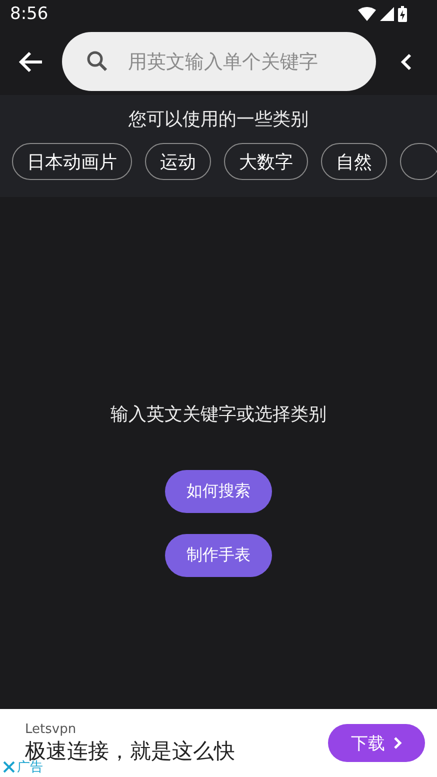 The image size is (437, 777). Describe the element at coordinates (31, 61) in the screenshot. I see `back-arrow-icon` at that location.